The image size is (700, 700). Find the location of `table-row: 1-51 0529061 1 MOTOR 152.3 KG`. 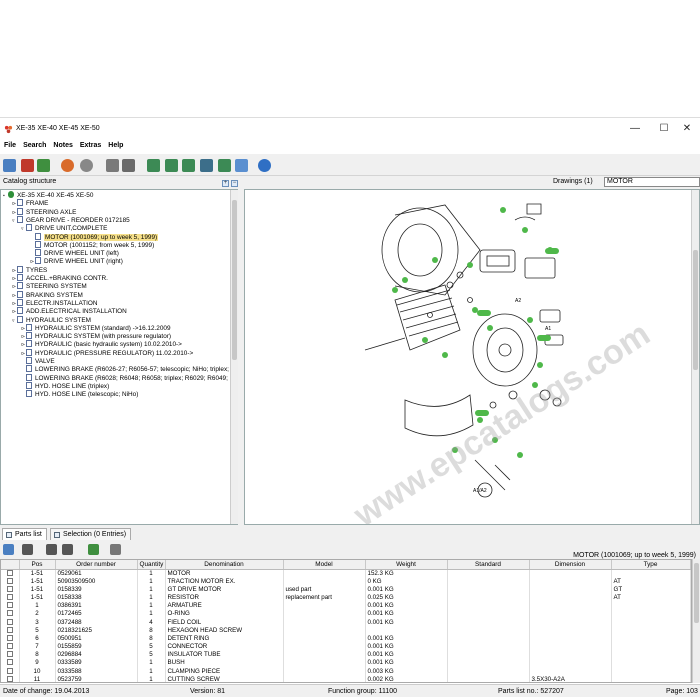

table-row: 1-51 0529061 1 MOTOR 152.3 KG is located at coordinates (346, 573).